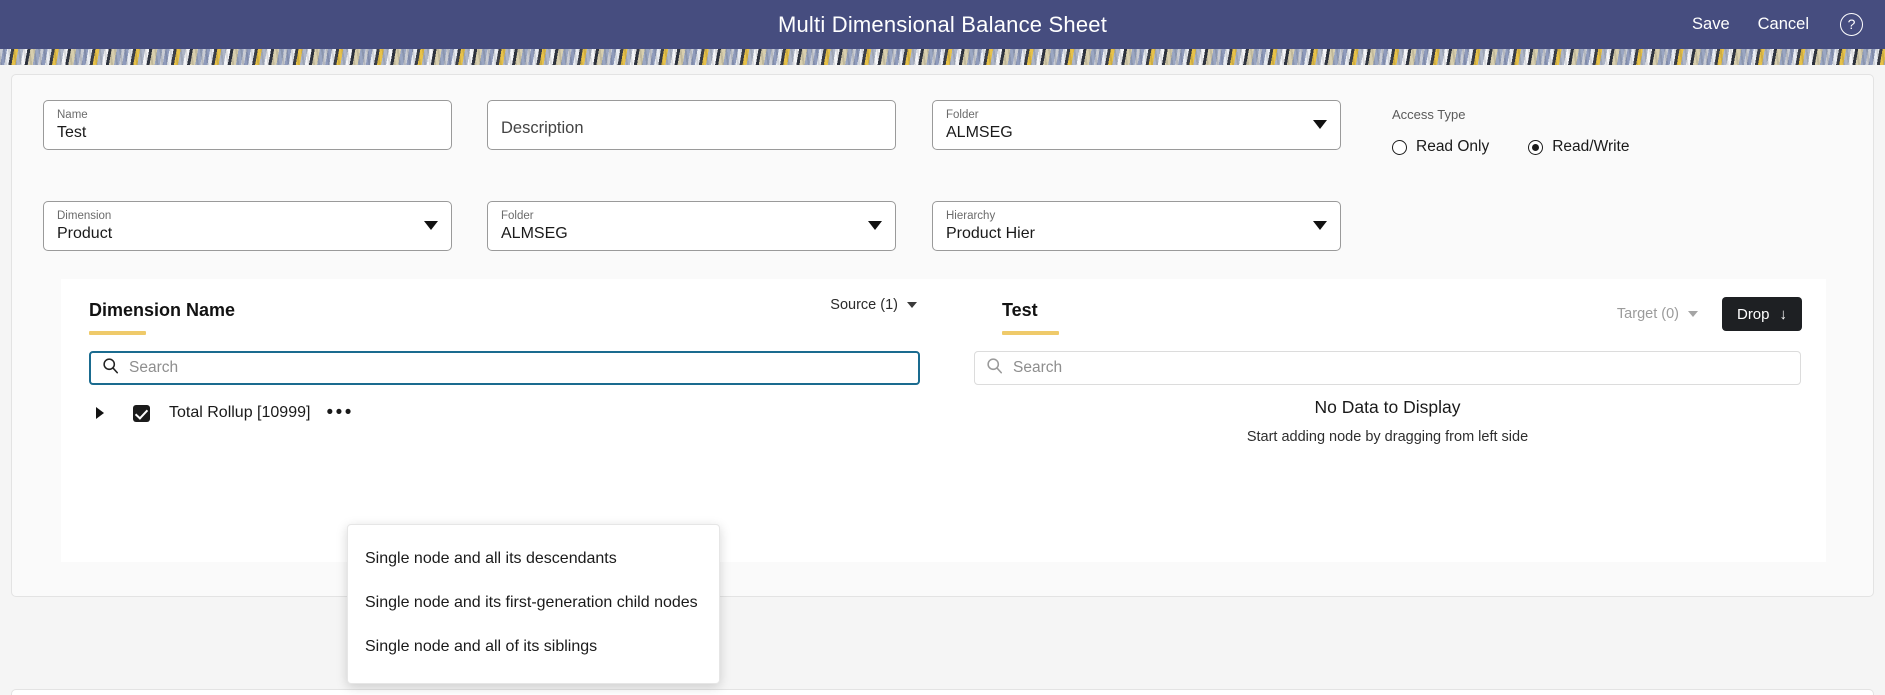 This screenshot has width=1885, height=695. I want to click on source-panel-title: Dimension Name, so click(162, 310).